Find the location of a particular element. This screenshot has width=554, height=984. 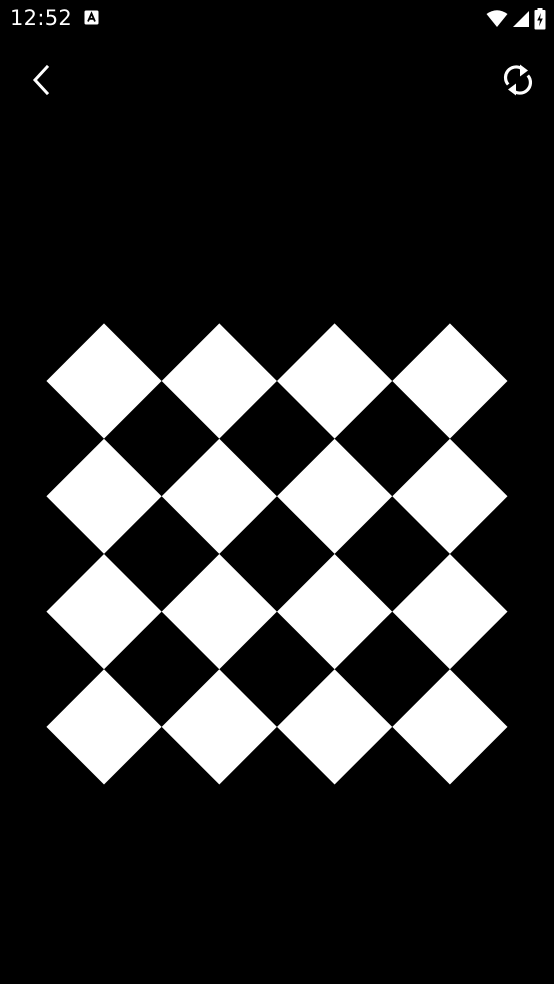

battery-charging-icon is located at coordinates (540, 19).